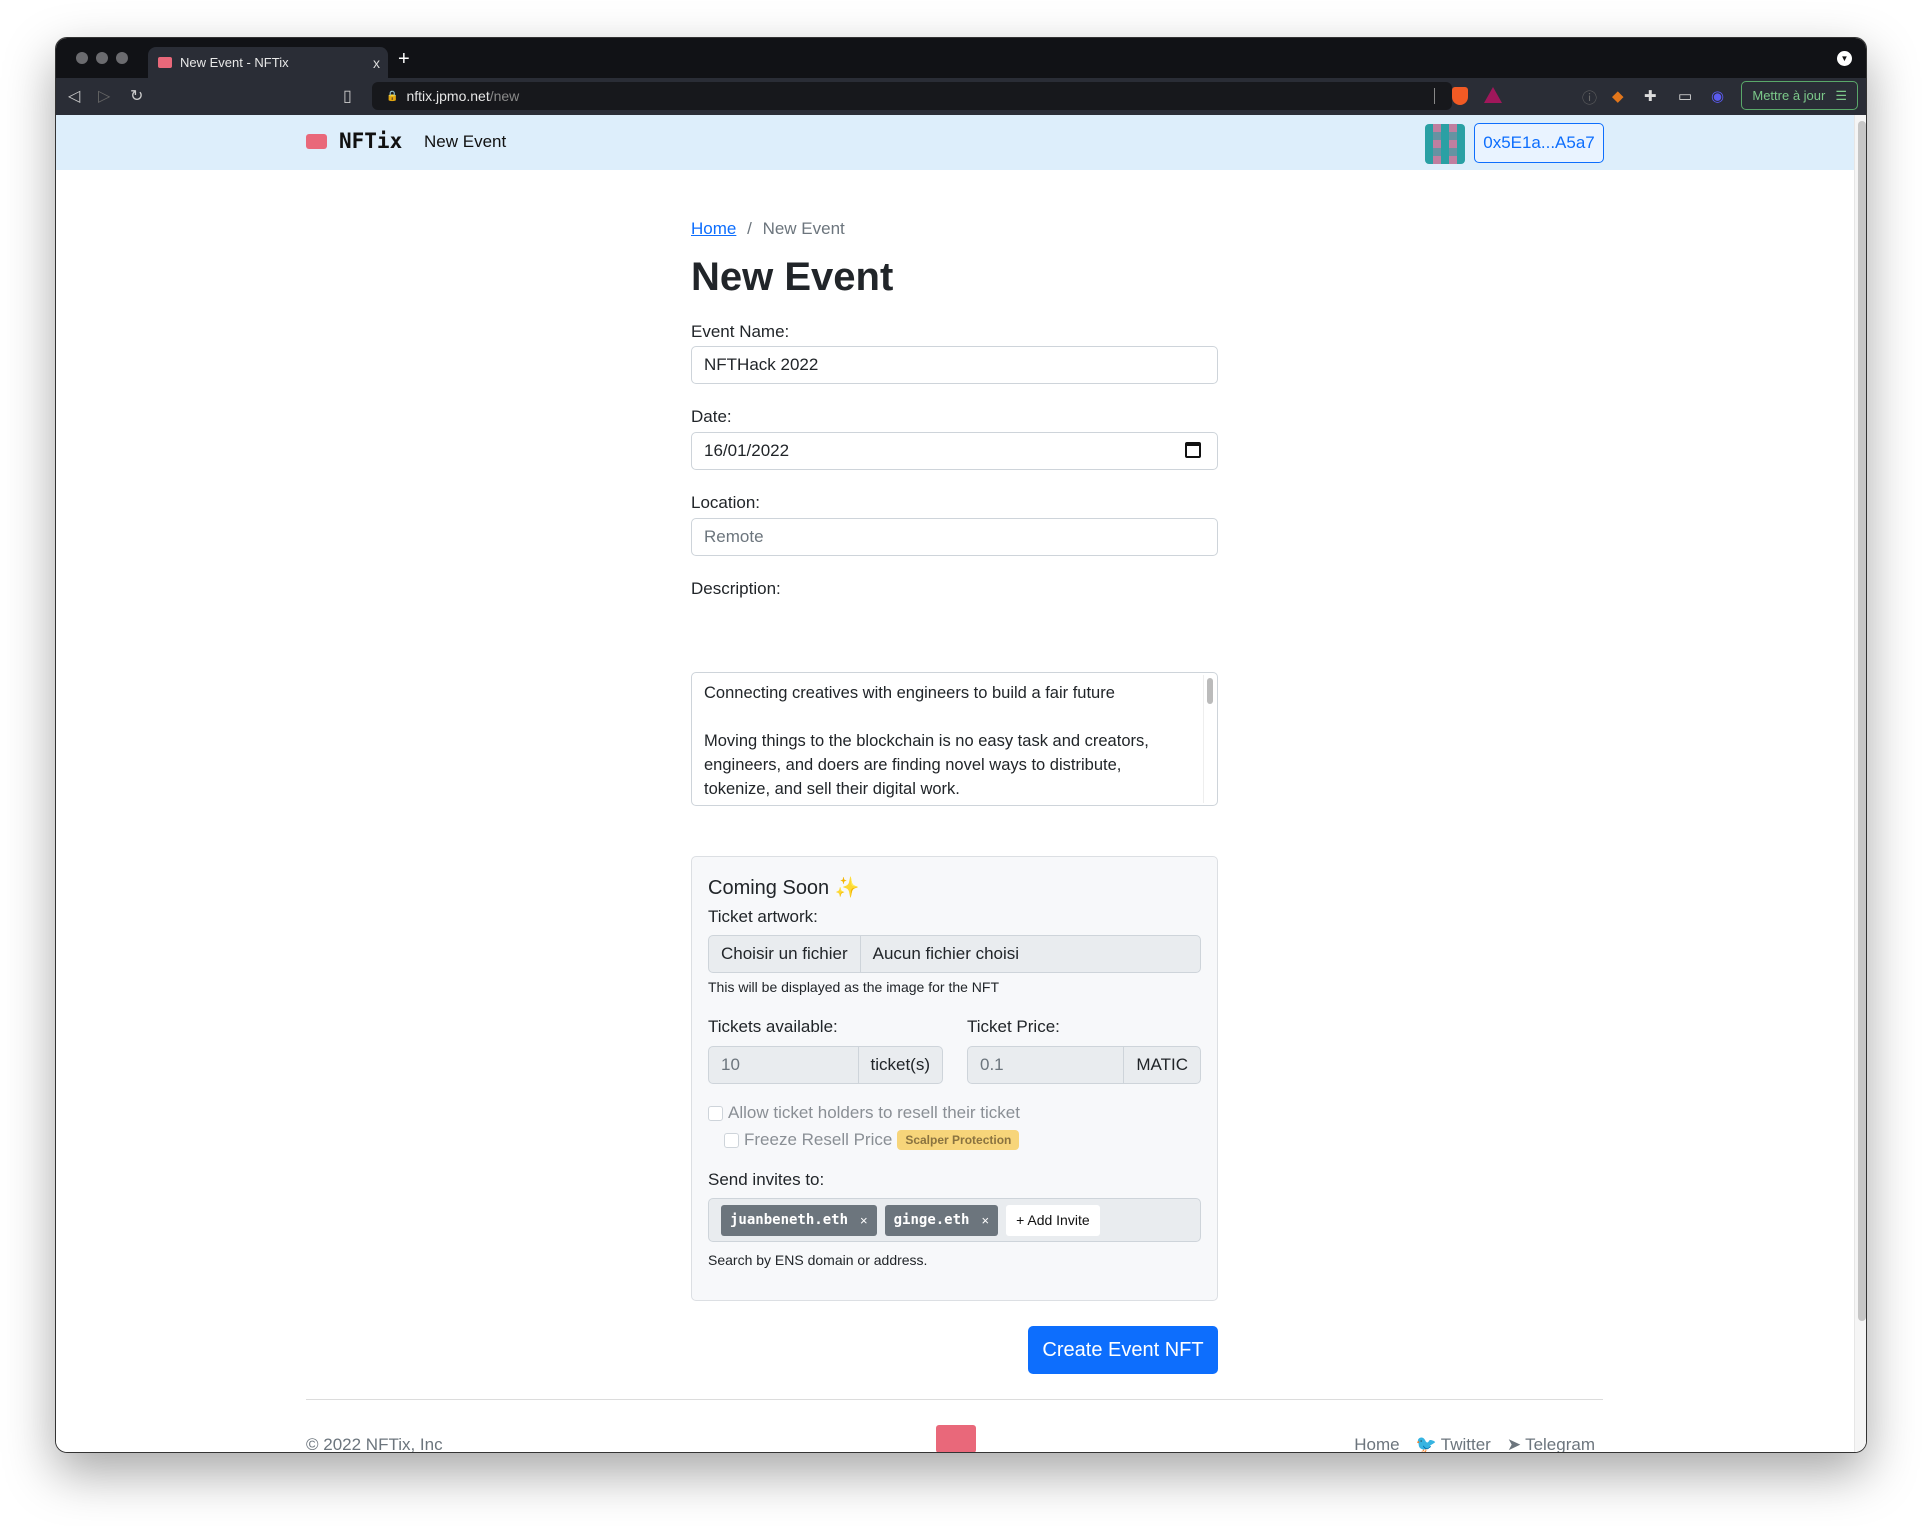 This screenshot has height=1526, width=1922. I want to click on extensions-puzzle-icon: ✚, so click(1650, 96).